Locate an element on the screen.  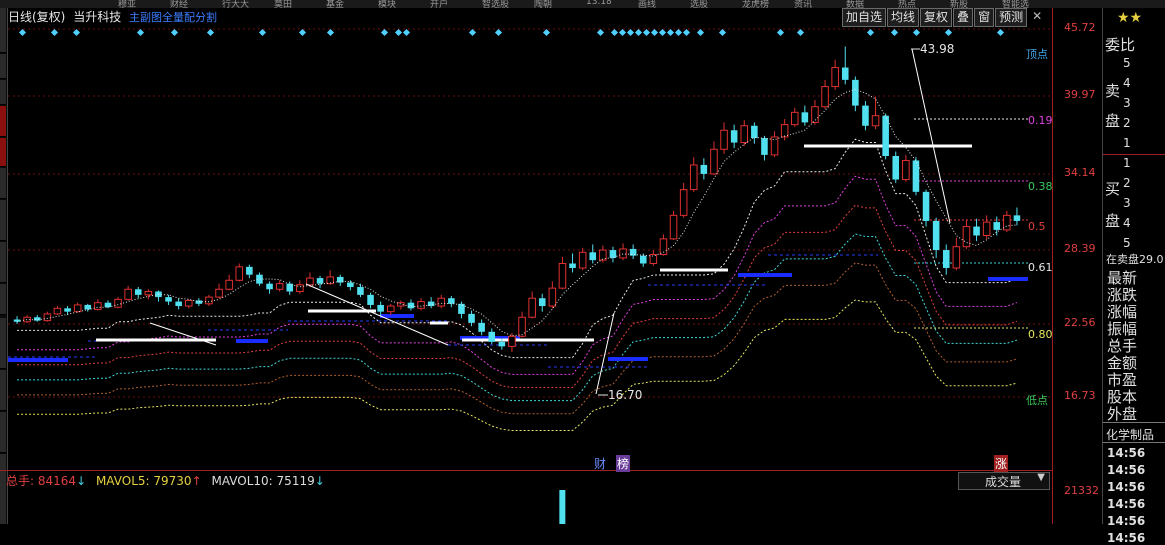
period-label: 日线(复权) is located at coordinates (37, 17).